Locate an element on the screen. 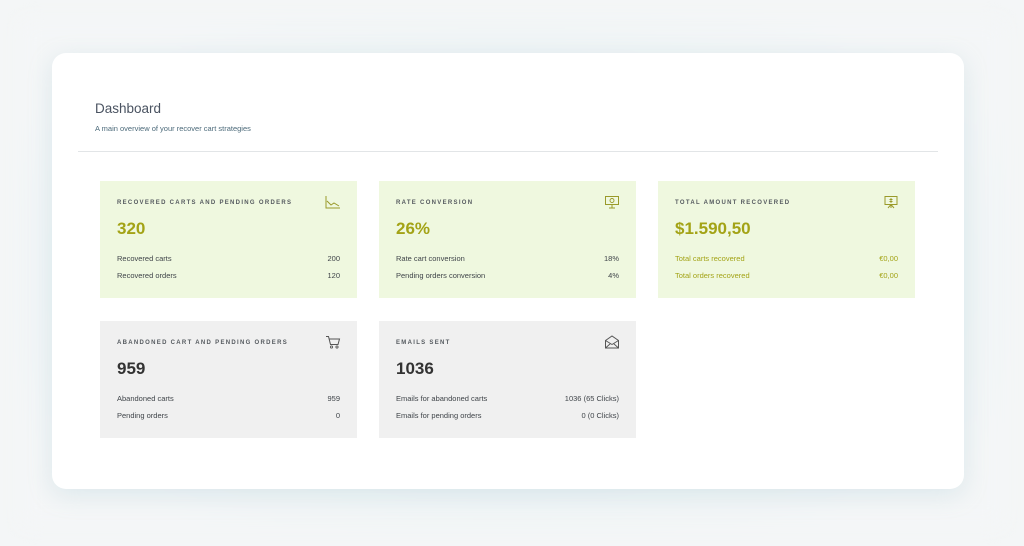  row-label: Pending orders conversion is located at coordinates (441, 275).